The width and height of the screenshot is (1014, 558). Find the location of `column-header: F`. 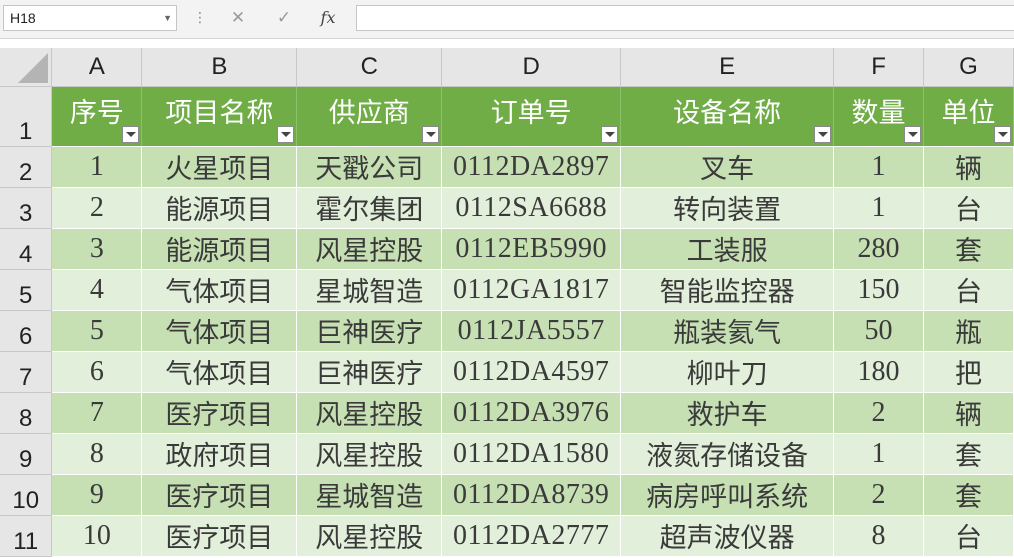

column-header: F is located at coordinates (879, 67).